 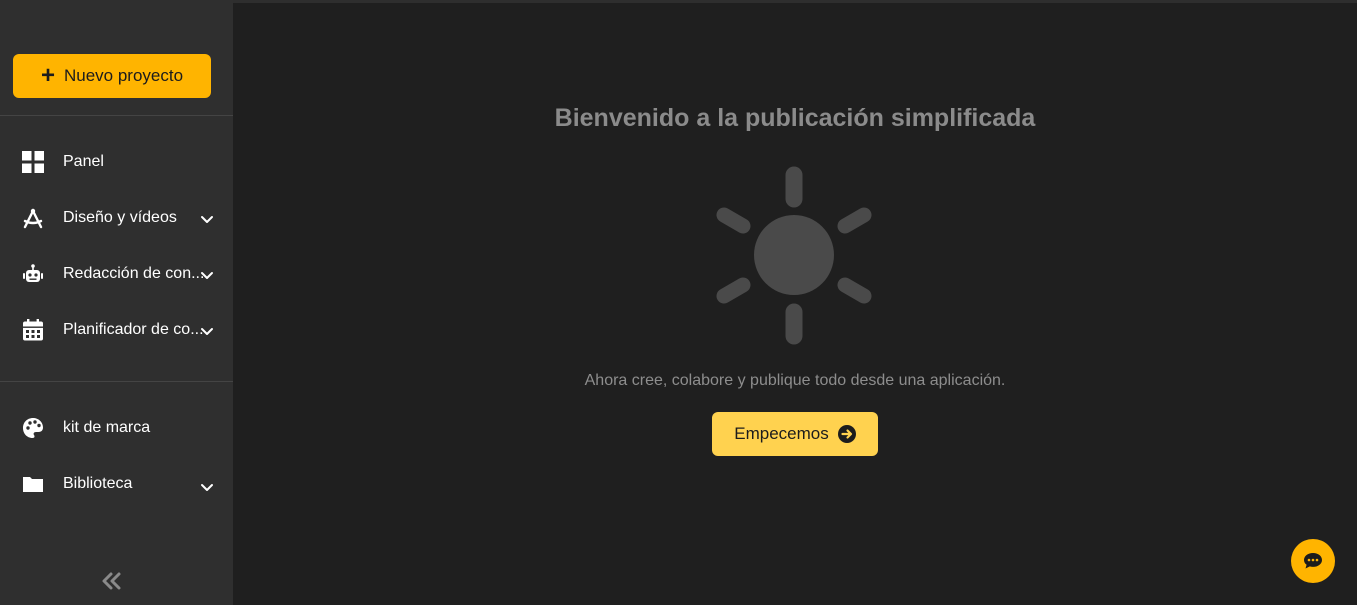 I want to click on dashboard-icon, so click(x=33, y=162).